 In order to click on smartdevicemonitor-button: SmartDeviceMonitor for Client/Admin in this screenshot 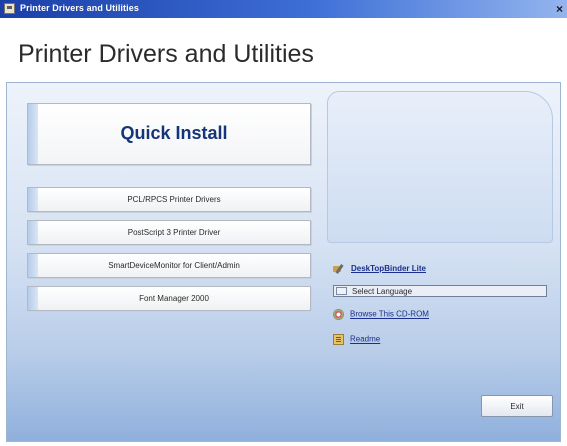, I will do `click(169, 265)`.